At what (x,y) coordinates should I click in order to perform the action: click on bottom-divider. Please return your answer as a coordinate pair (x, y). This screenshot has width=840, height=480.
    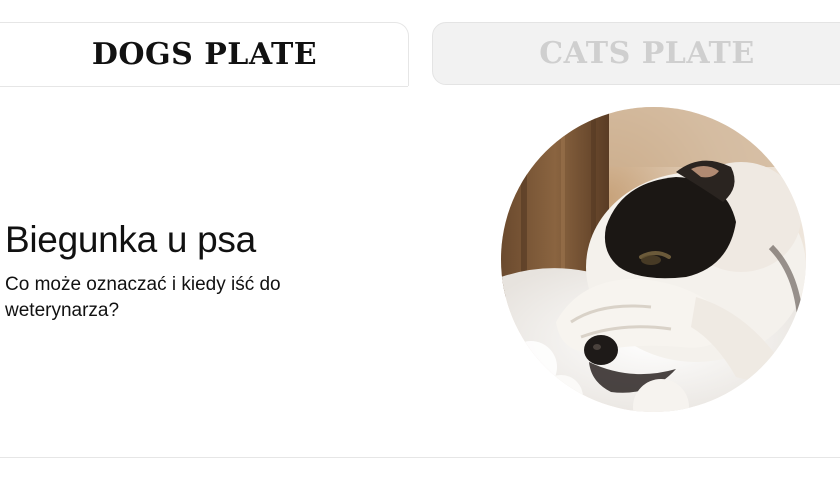
    Looking at the image, I should click on (420, 457).